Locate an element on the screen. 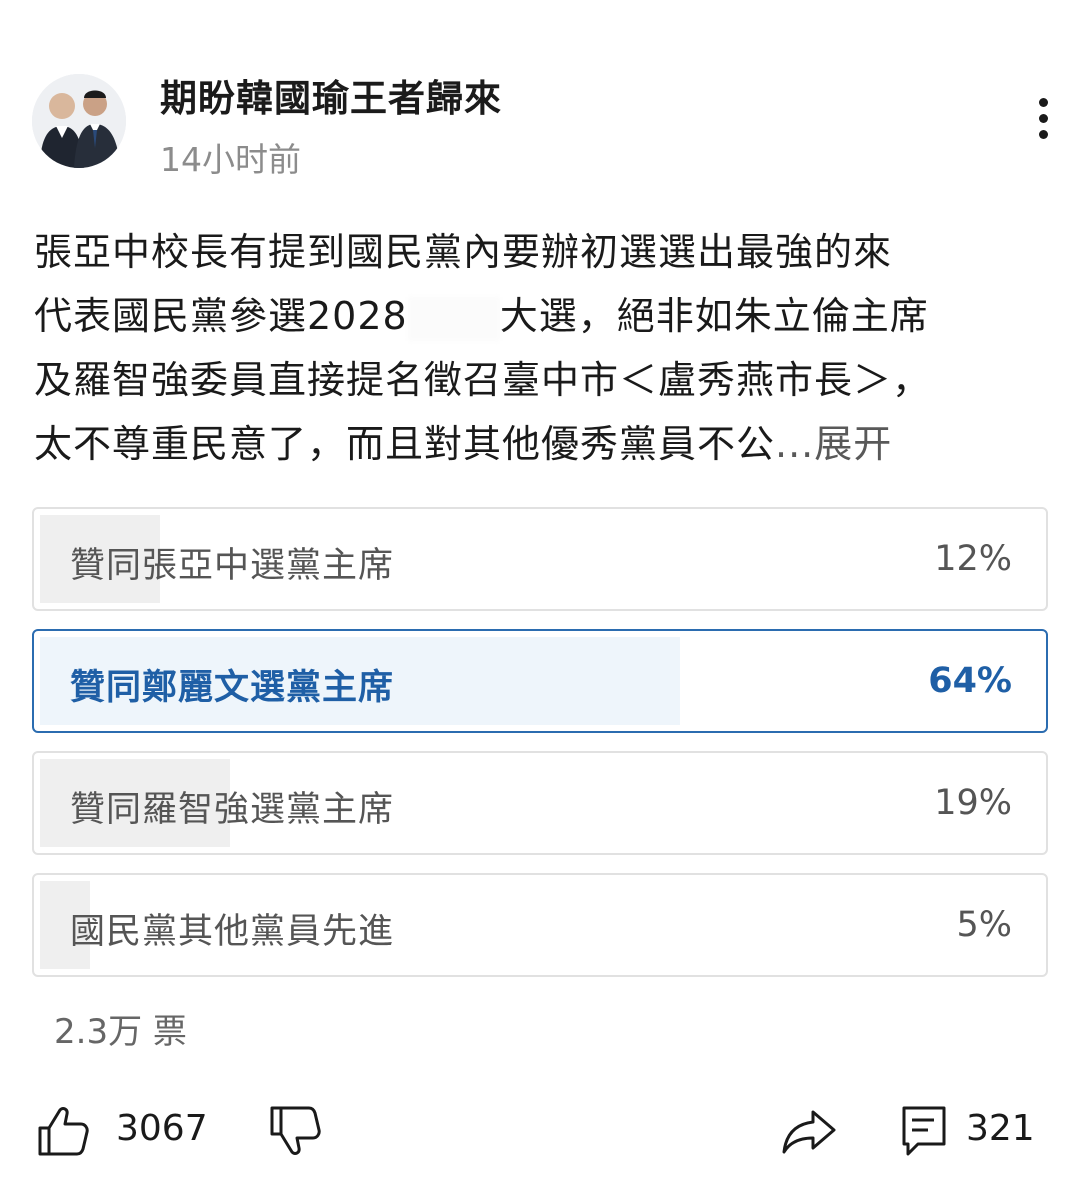 The width and height of the screenshot is (1080, 1194). poll-option-percent: 5% is located at coordinates (984, 925).